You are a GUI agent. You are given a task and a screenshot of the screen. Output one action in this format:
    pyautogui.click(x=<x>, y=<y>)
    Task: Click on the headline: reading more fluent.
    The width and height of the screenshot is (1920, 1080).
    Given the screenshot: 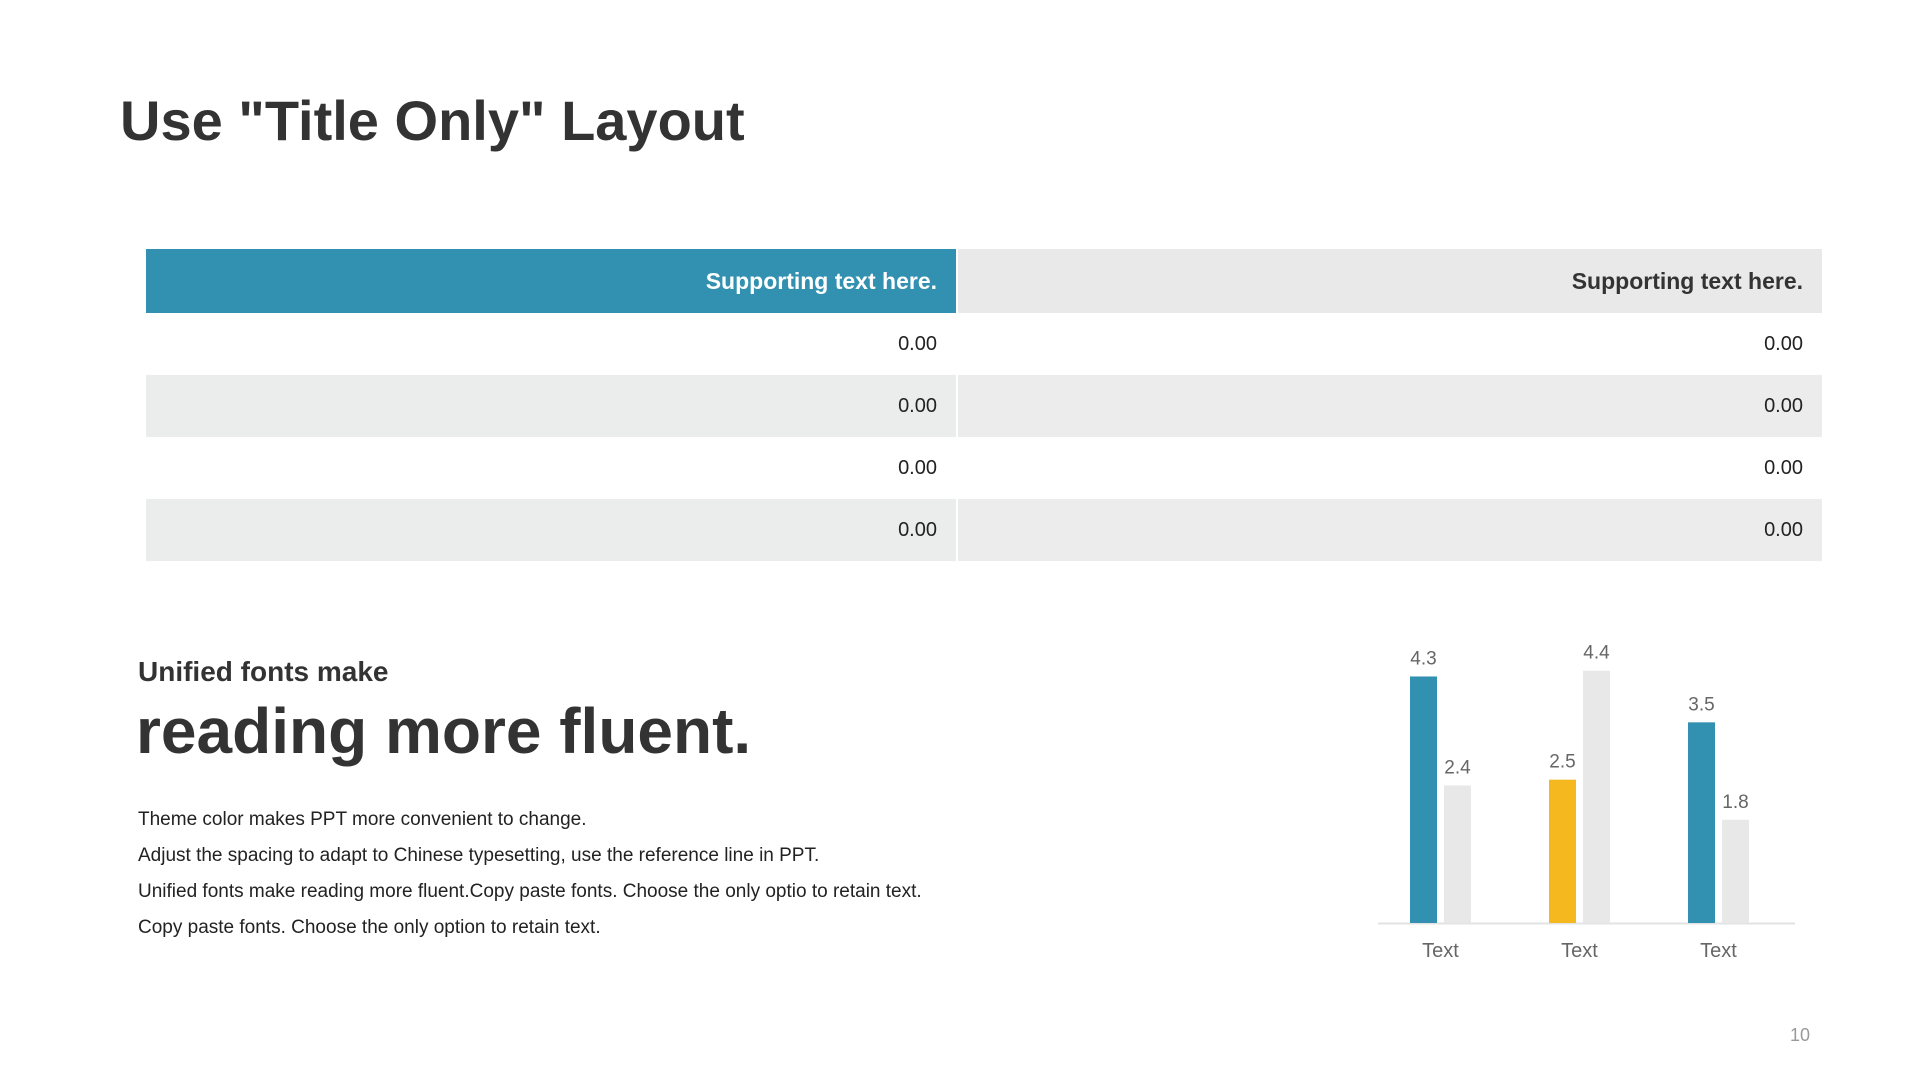 What is the action you would take?
    pyautogui.click(x=444, y=731)
    